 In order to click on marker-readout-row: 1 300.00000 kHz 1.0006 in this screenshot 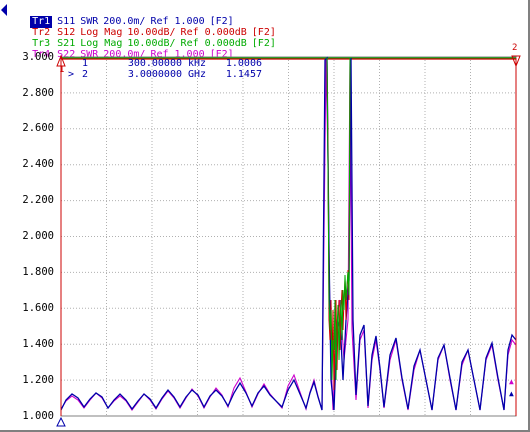, I will do `click(165, 63)`.